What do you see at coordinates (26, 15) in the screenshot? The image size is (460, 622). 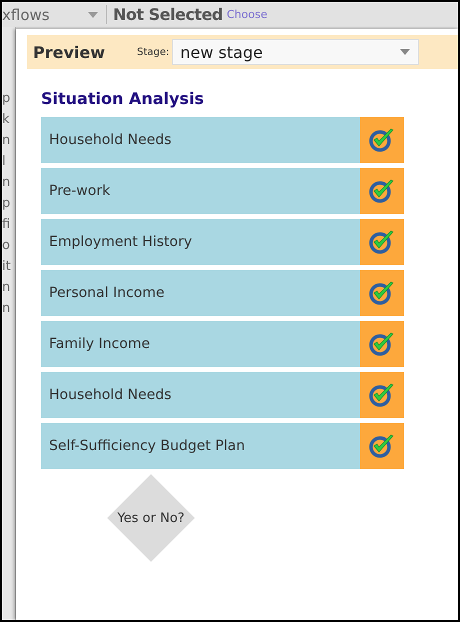 I see `menu-label: xflows` at bounding box center [26, 15].